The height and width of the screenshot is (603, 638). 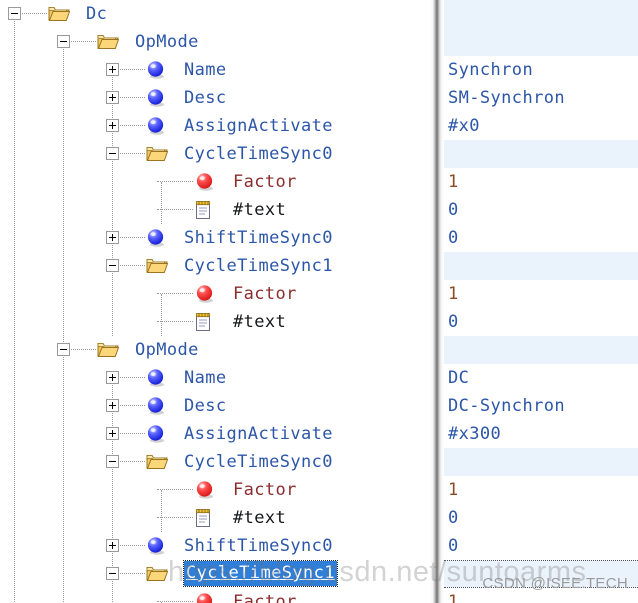 What do you see at coordinates (258, 266) in the screenshot?
I see `tree-node-label: CycleTimeSync1` at bounding box center [258, 266].